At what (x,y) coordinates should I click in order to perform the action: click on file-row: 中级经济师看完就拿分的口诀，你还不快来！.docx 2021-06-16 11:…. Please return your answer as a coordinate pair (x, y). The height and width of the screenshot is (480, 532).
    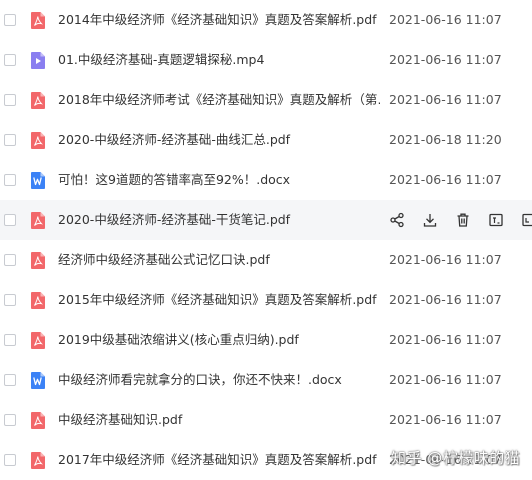
    Looking at the image, I should click on (266, 380).